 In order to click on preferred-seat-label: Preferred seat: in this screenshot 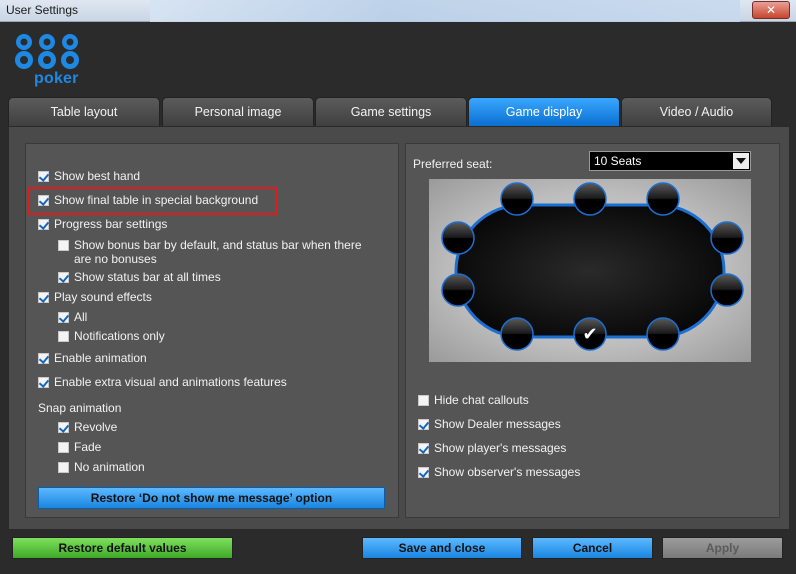, I will do `click(453, 164)`.